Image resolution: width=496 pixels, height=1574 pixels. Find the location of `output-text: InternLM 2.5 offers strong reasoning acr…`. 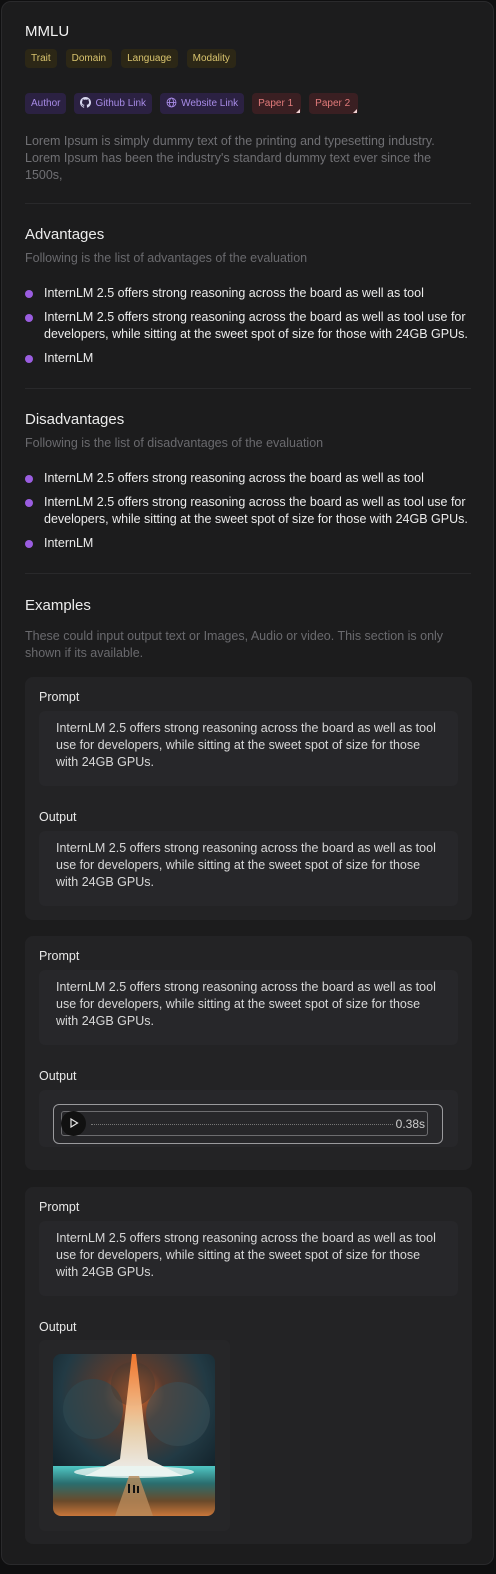

output-text: InternLM 2.5 offers strong reasoning acr… is located at coordinates (248, 868).